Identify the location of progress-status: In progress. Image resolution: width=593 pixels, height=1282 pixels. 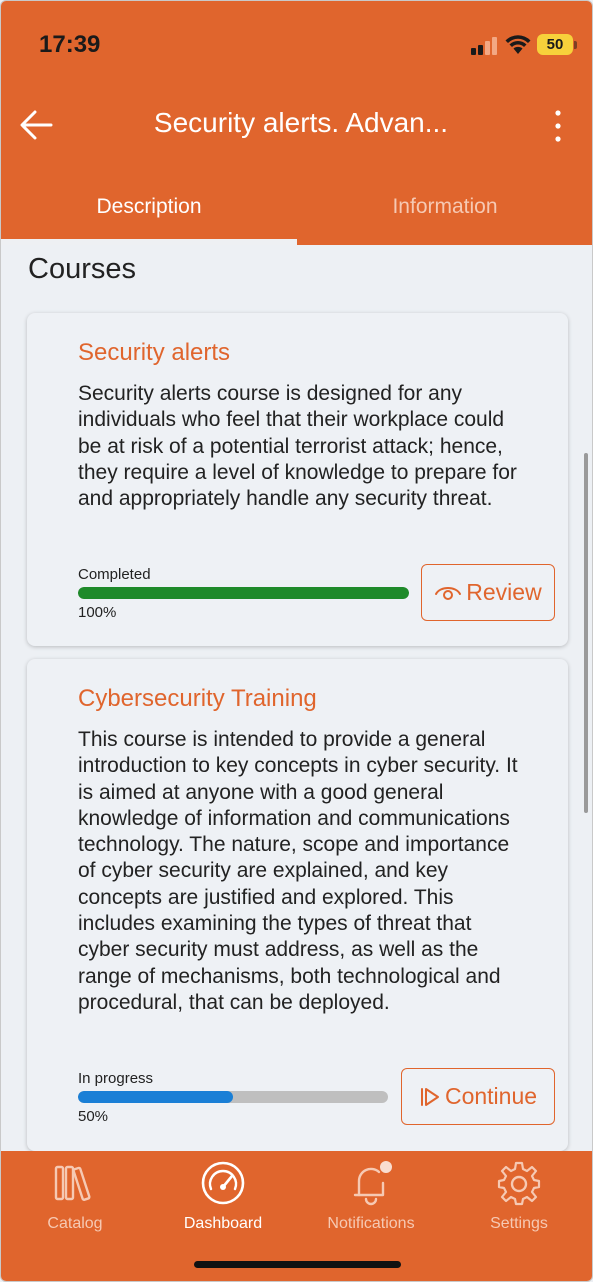
(116, 1078).